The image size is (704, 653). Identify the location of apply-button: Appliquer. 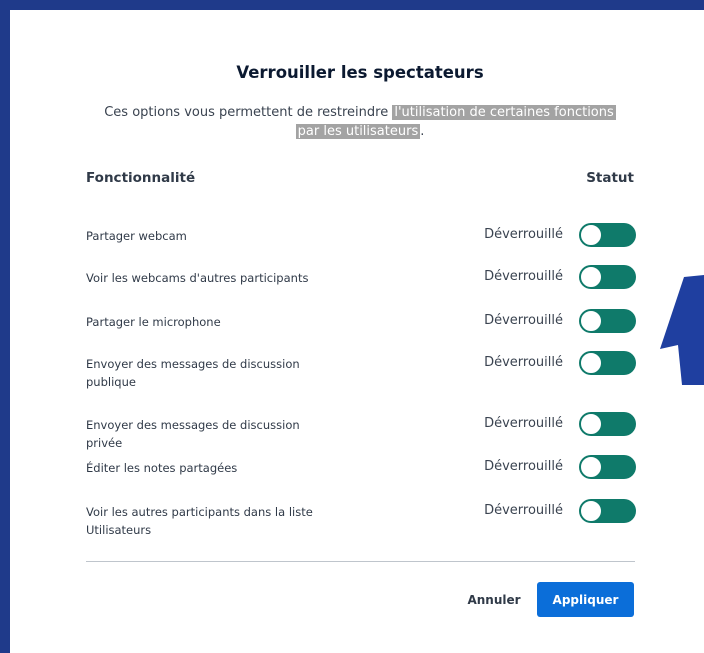
(585, 599).